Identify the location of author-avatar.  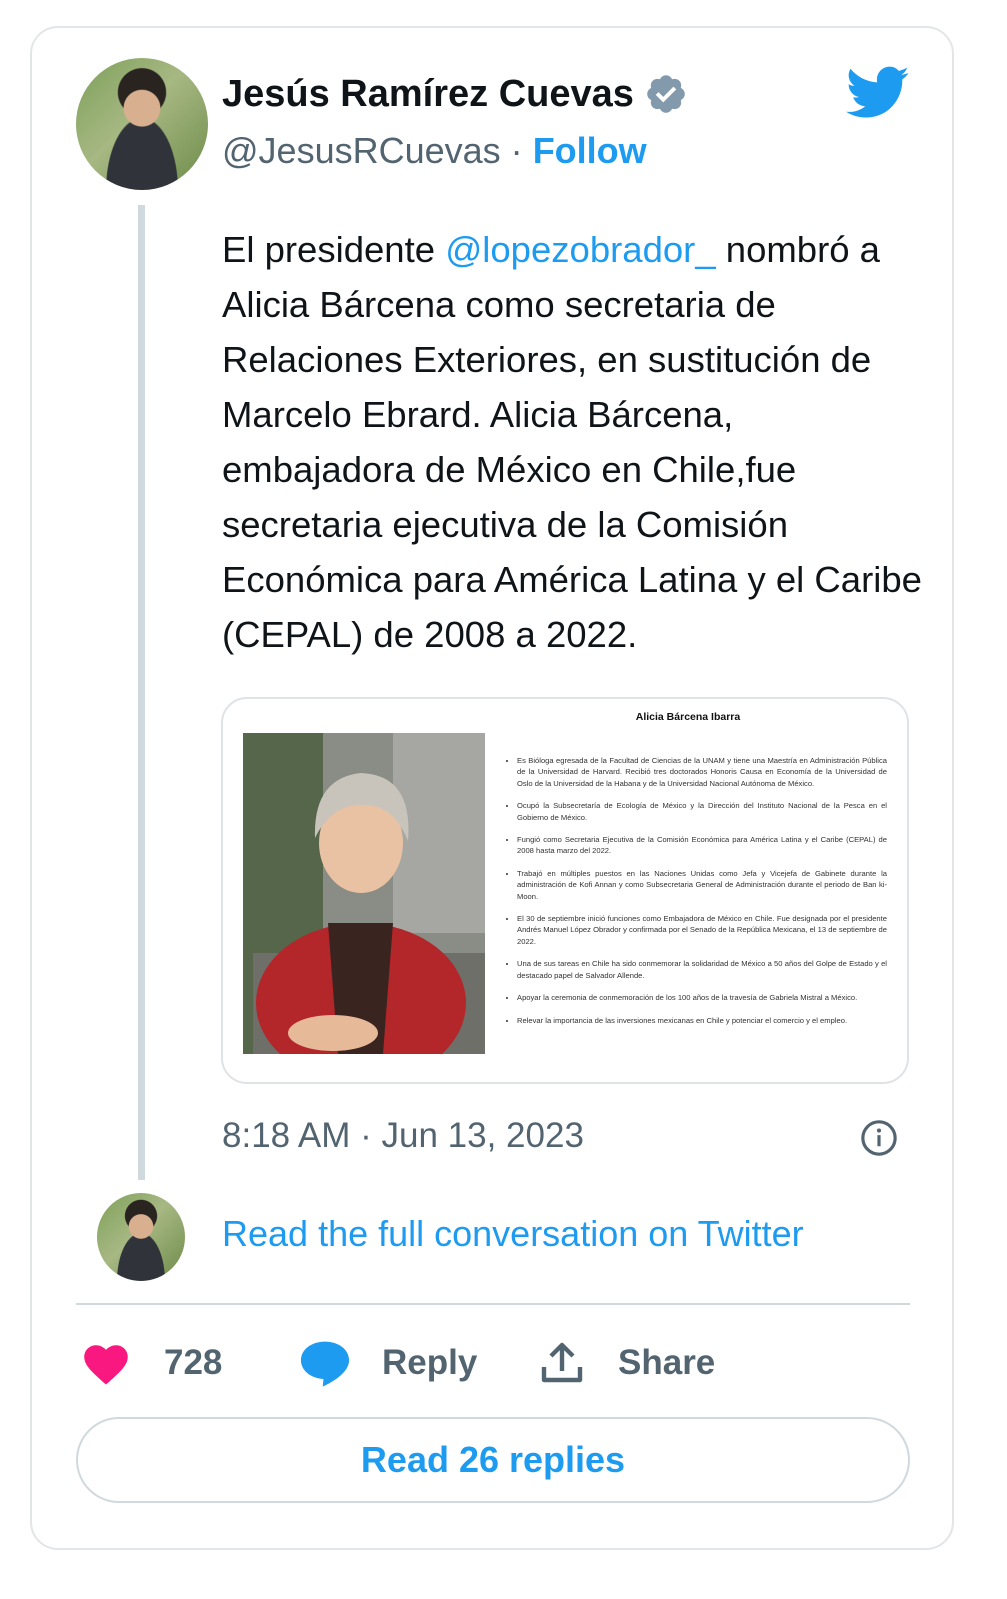
(142, 124).